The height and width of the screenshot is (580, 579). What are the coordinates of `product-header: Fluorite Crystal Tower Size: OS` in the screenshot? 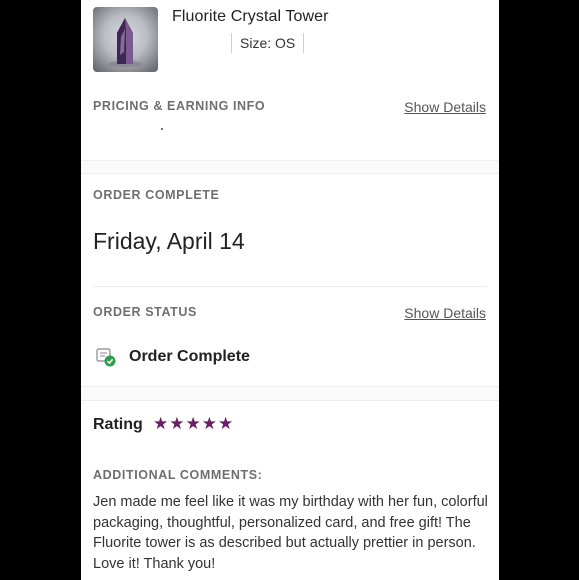 It's located at (290, 45).